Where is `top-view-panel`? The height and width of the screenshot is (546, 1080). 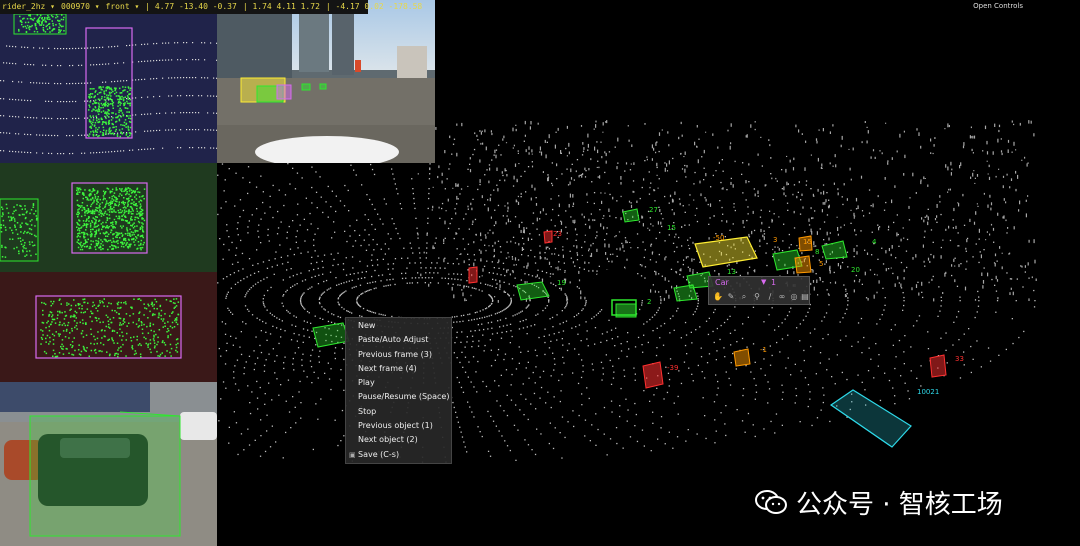
top-view-panel is located at coordinates (108, 81).